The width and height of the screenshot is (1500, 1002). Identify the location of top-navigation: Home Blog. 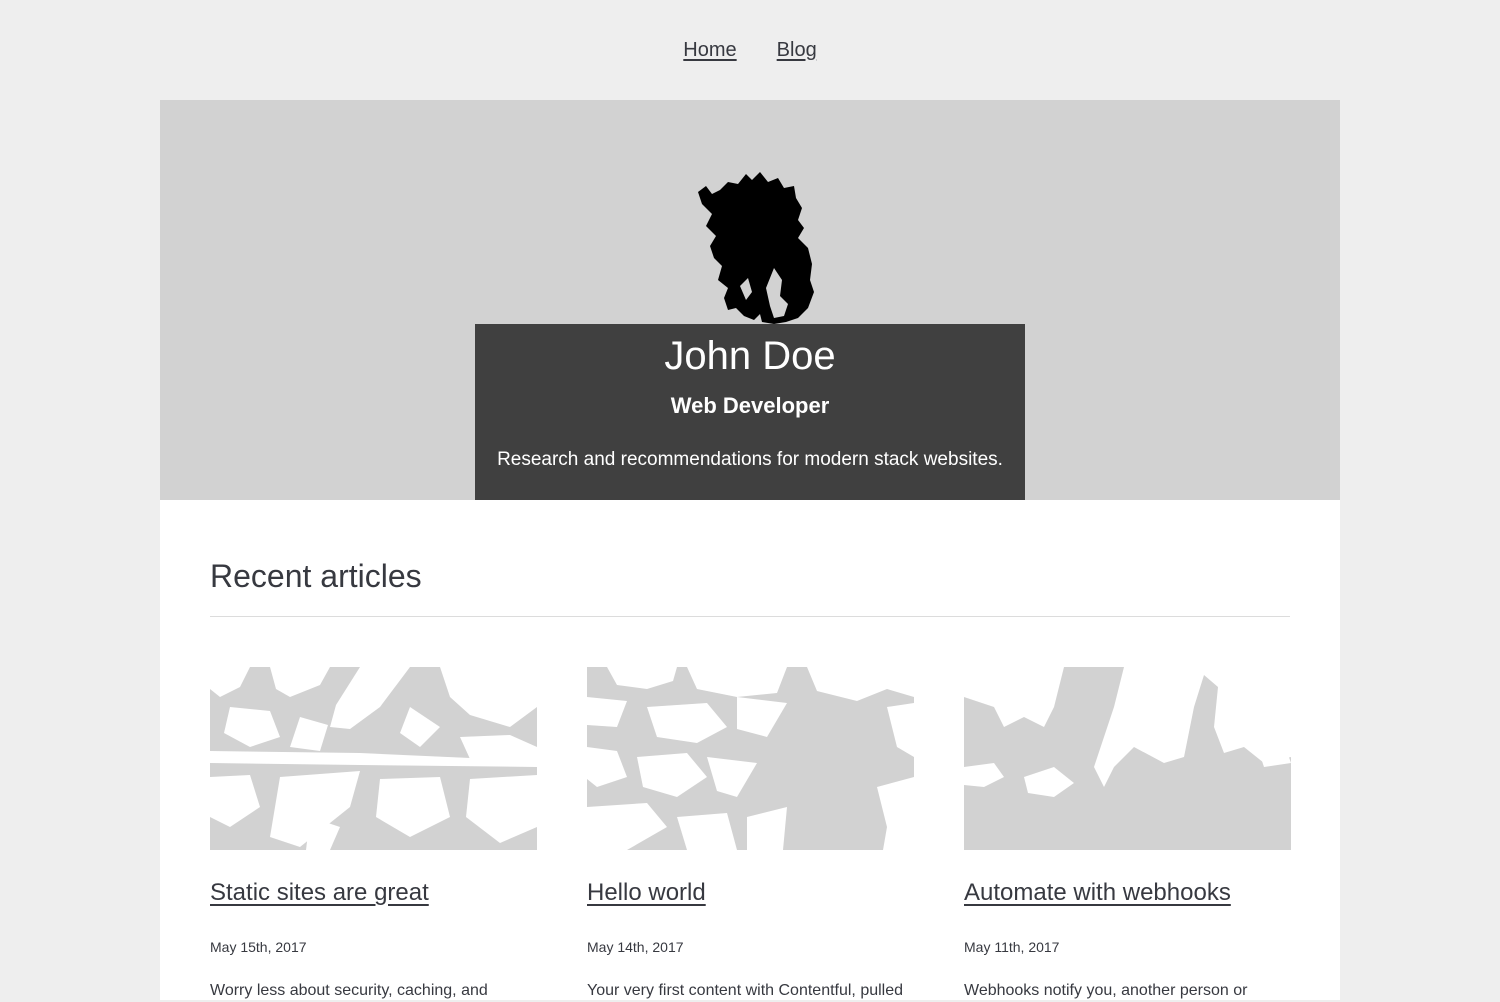
(750, 50).